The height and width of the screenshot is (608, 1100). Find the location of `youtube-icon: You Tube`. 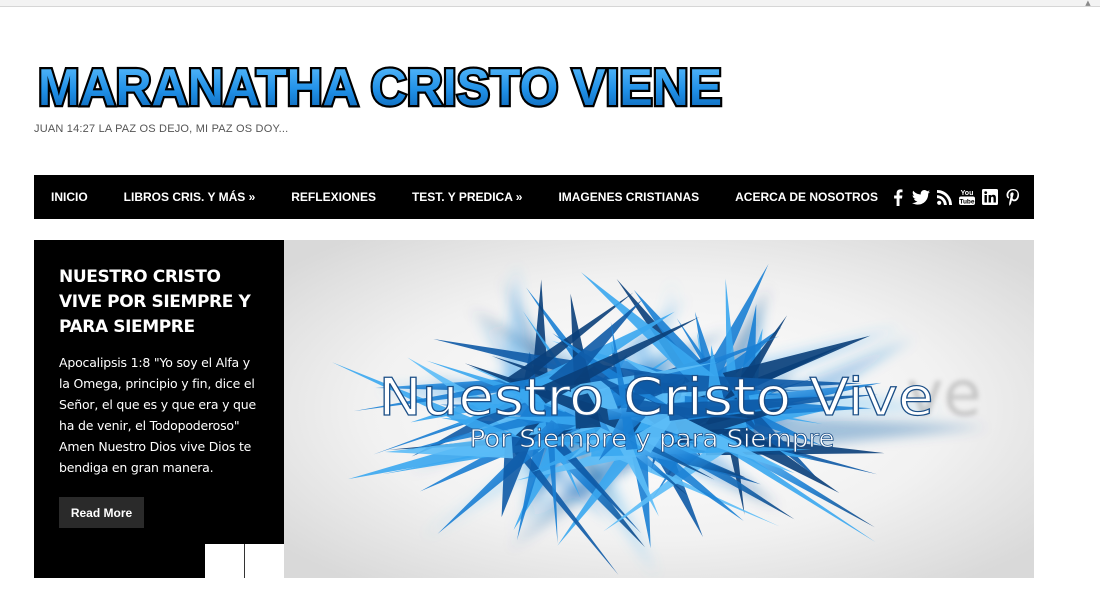

youtube-icon: You Tube is located at coordinates (967, 197).